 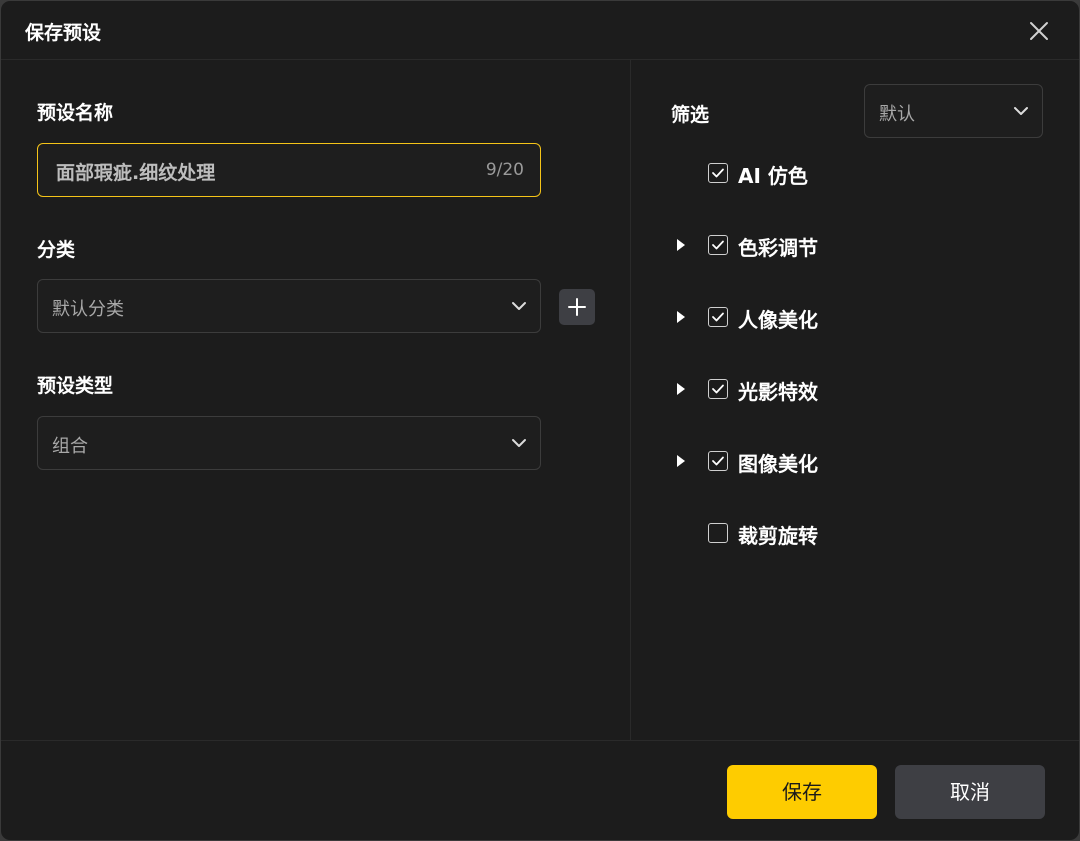 I want to click on category-label: 分类, so click(x=56, y=250).